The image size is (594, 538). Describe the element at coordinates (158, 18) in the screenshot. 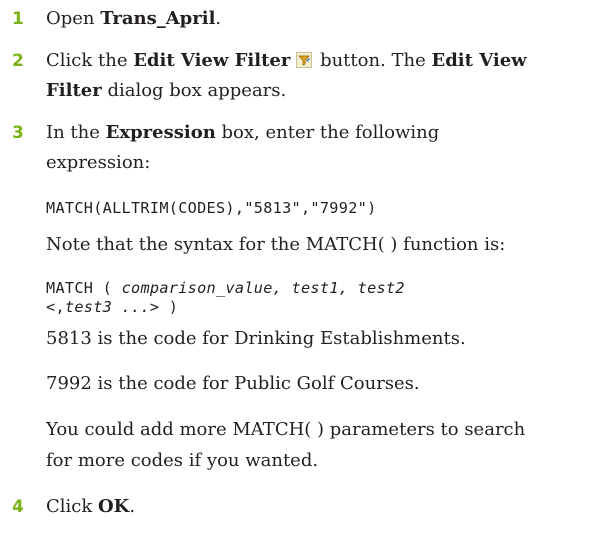

I see `project-name: Trans_April` at that location.